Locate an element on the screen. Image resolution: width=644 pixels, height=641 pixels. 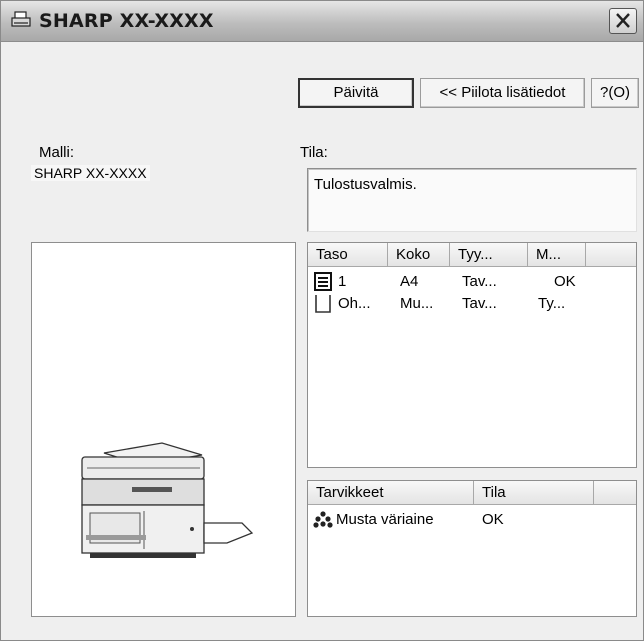
supply-status-cell: OK is located at coordinates (493, 519).